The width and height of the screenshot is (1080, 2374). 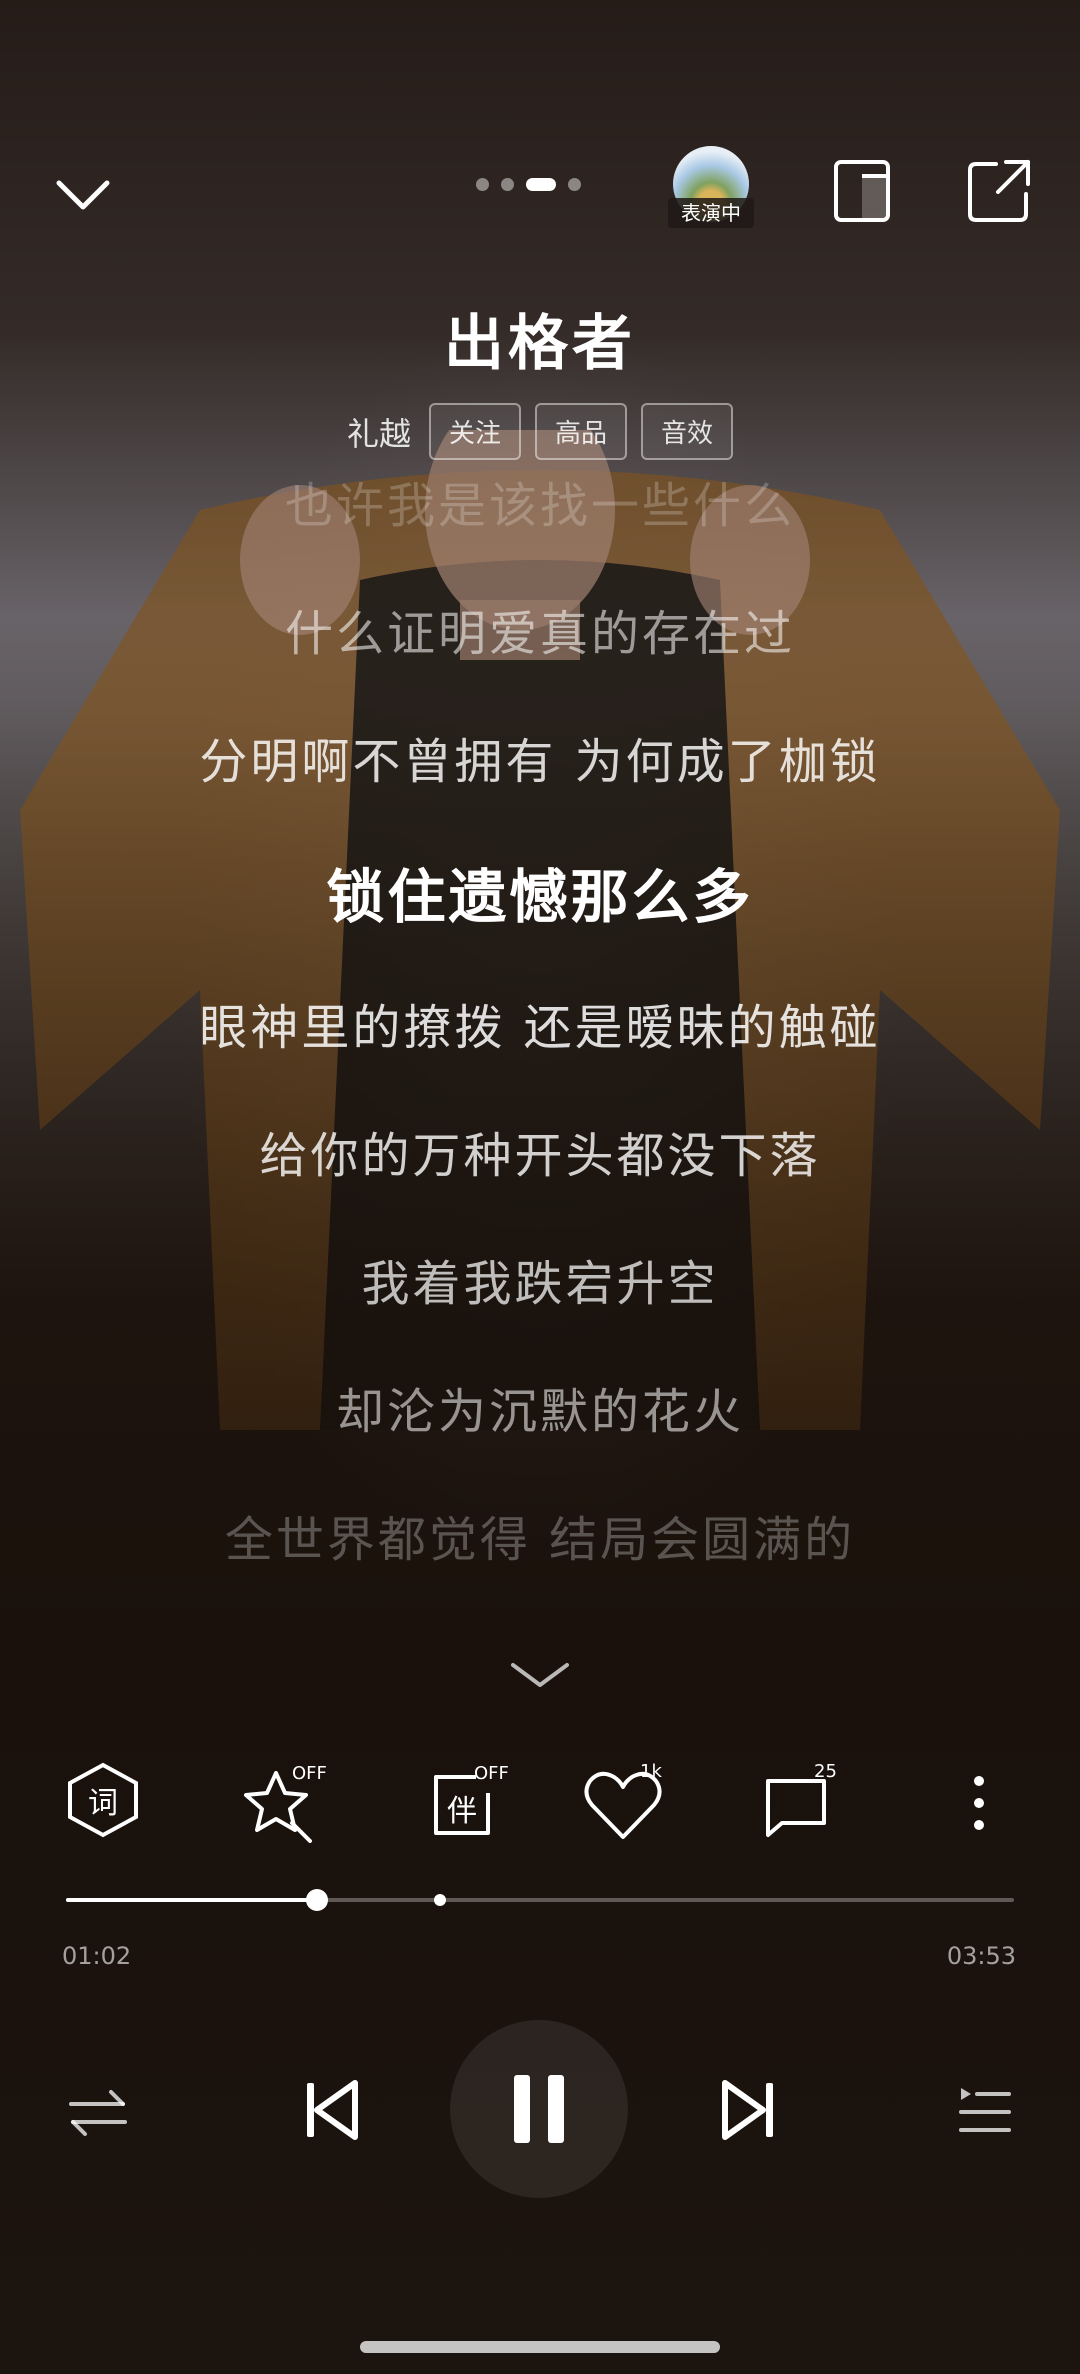 I want to click on device-icon, so click(x=862, y=191).